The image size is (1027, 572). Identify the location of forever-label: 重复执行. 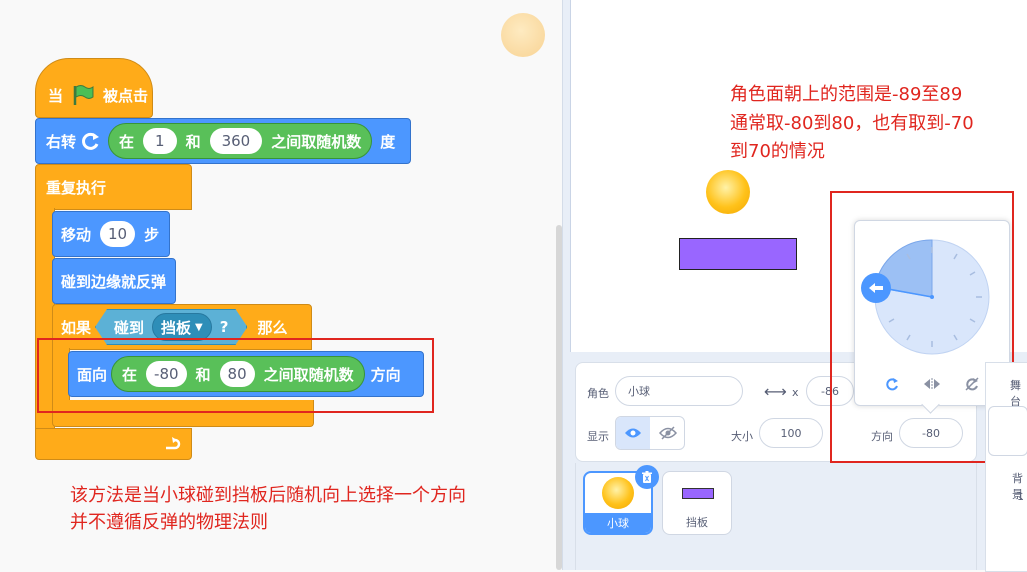
(76, 187).